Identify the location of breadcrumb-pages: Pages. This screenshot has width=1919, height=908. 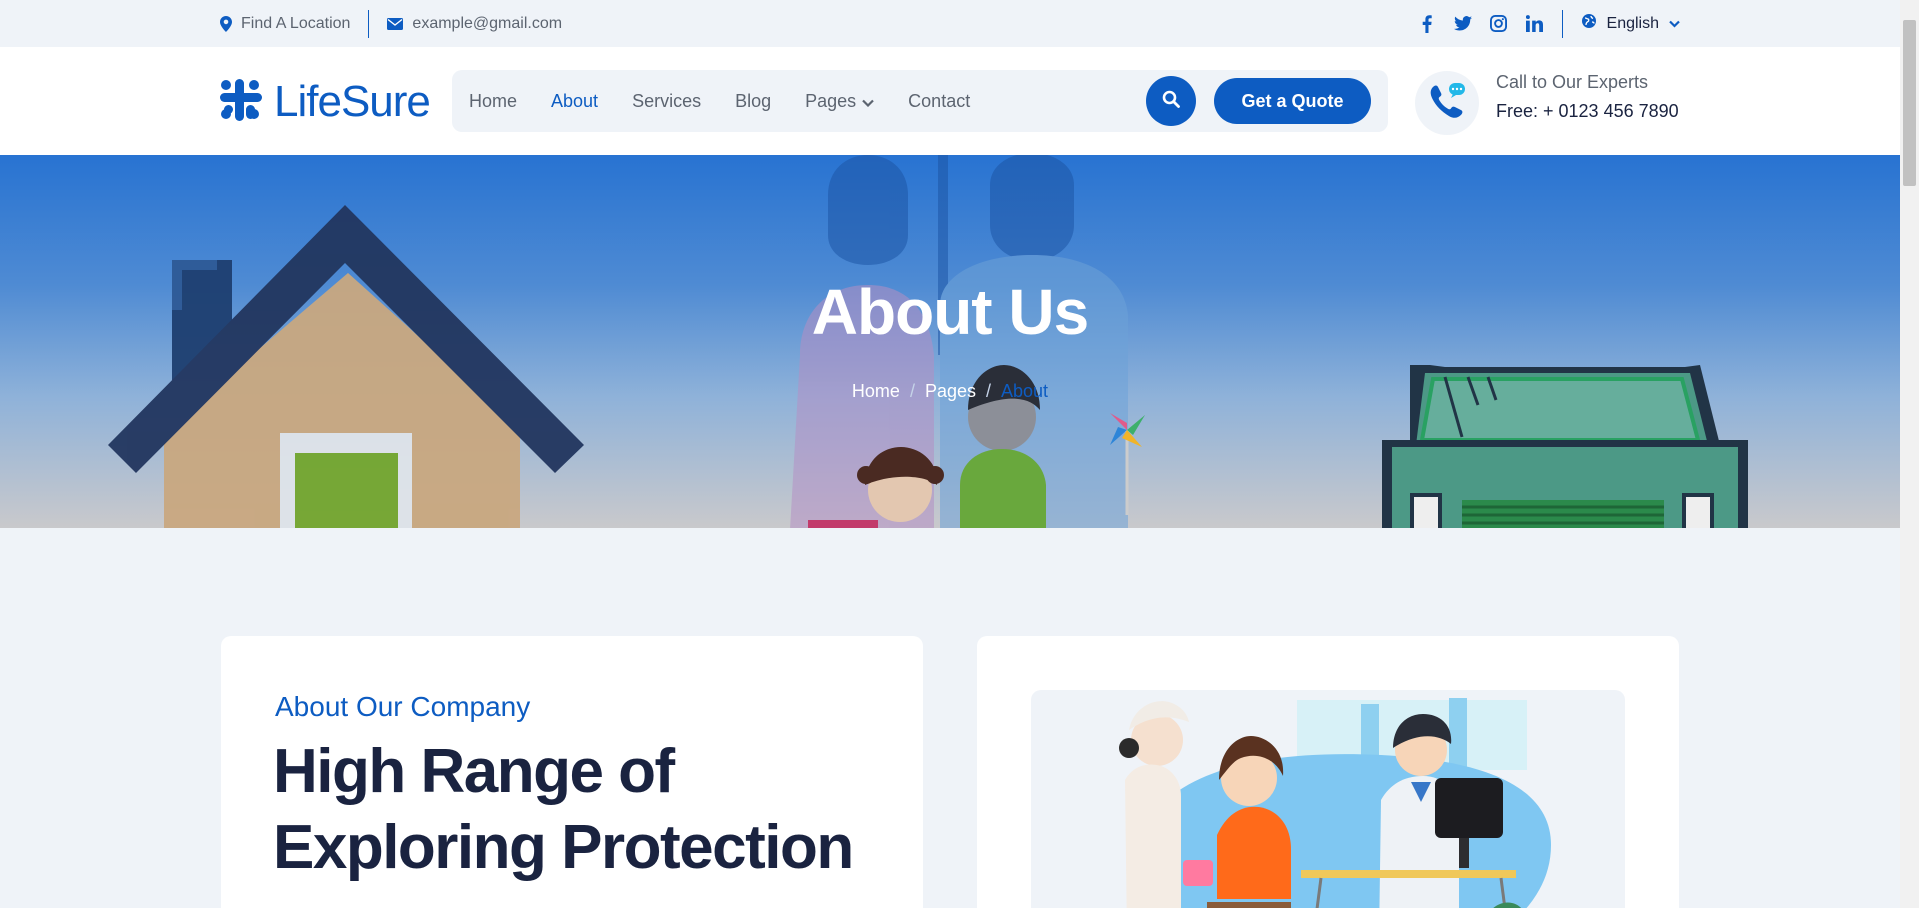
(950, 391).